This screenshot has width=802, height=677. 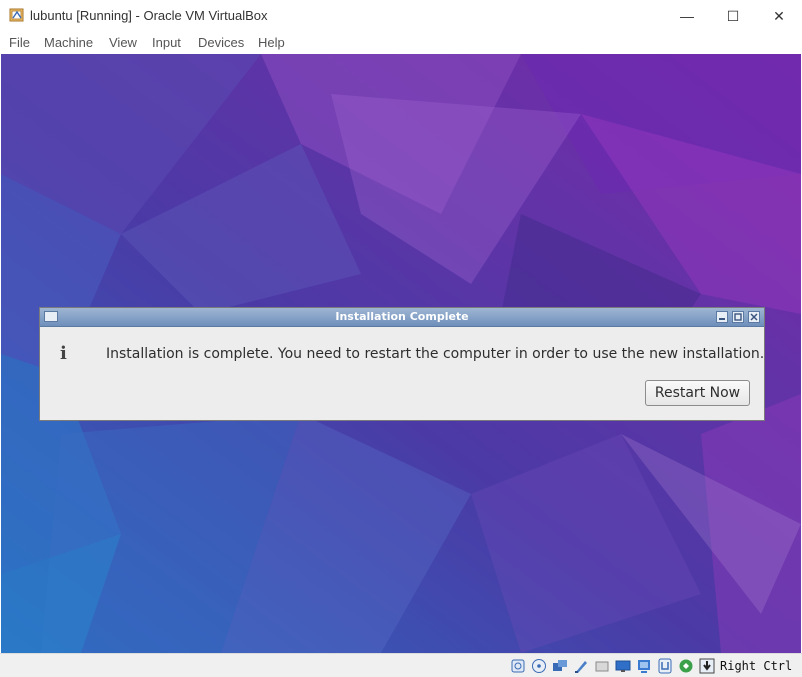 What do you see at coordinates (401, 43) in the screenshot?
I see `menu-bar: File Machine View Input Devices Help` at bounding box center [401, 43].